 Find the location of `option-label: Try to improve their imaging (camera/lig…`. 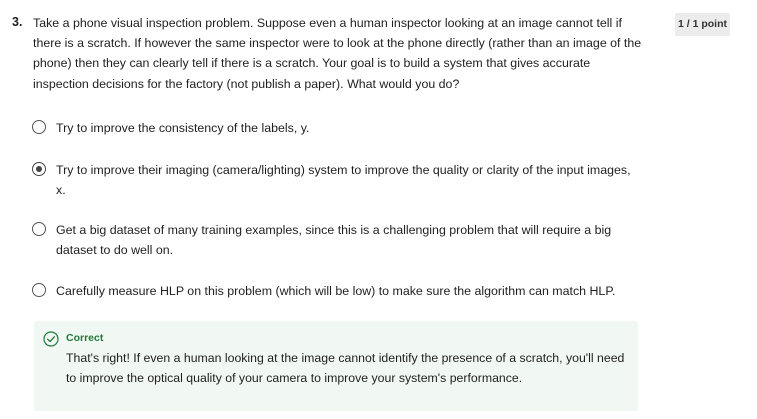

option-label: Try to improve their imaging (camera/lig… is located at coordinates (343, 180).